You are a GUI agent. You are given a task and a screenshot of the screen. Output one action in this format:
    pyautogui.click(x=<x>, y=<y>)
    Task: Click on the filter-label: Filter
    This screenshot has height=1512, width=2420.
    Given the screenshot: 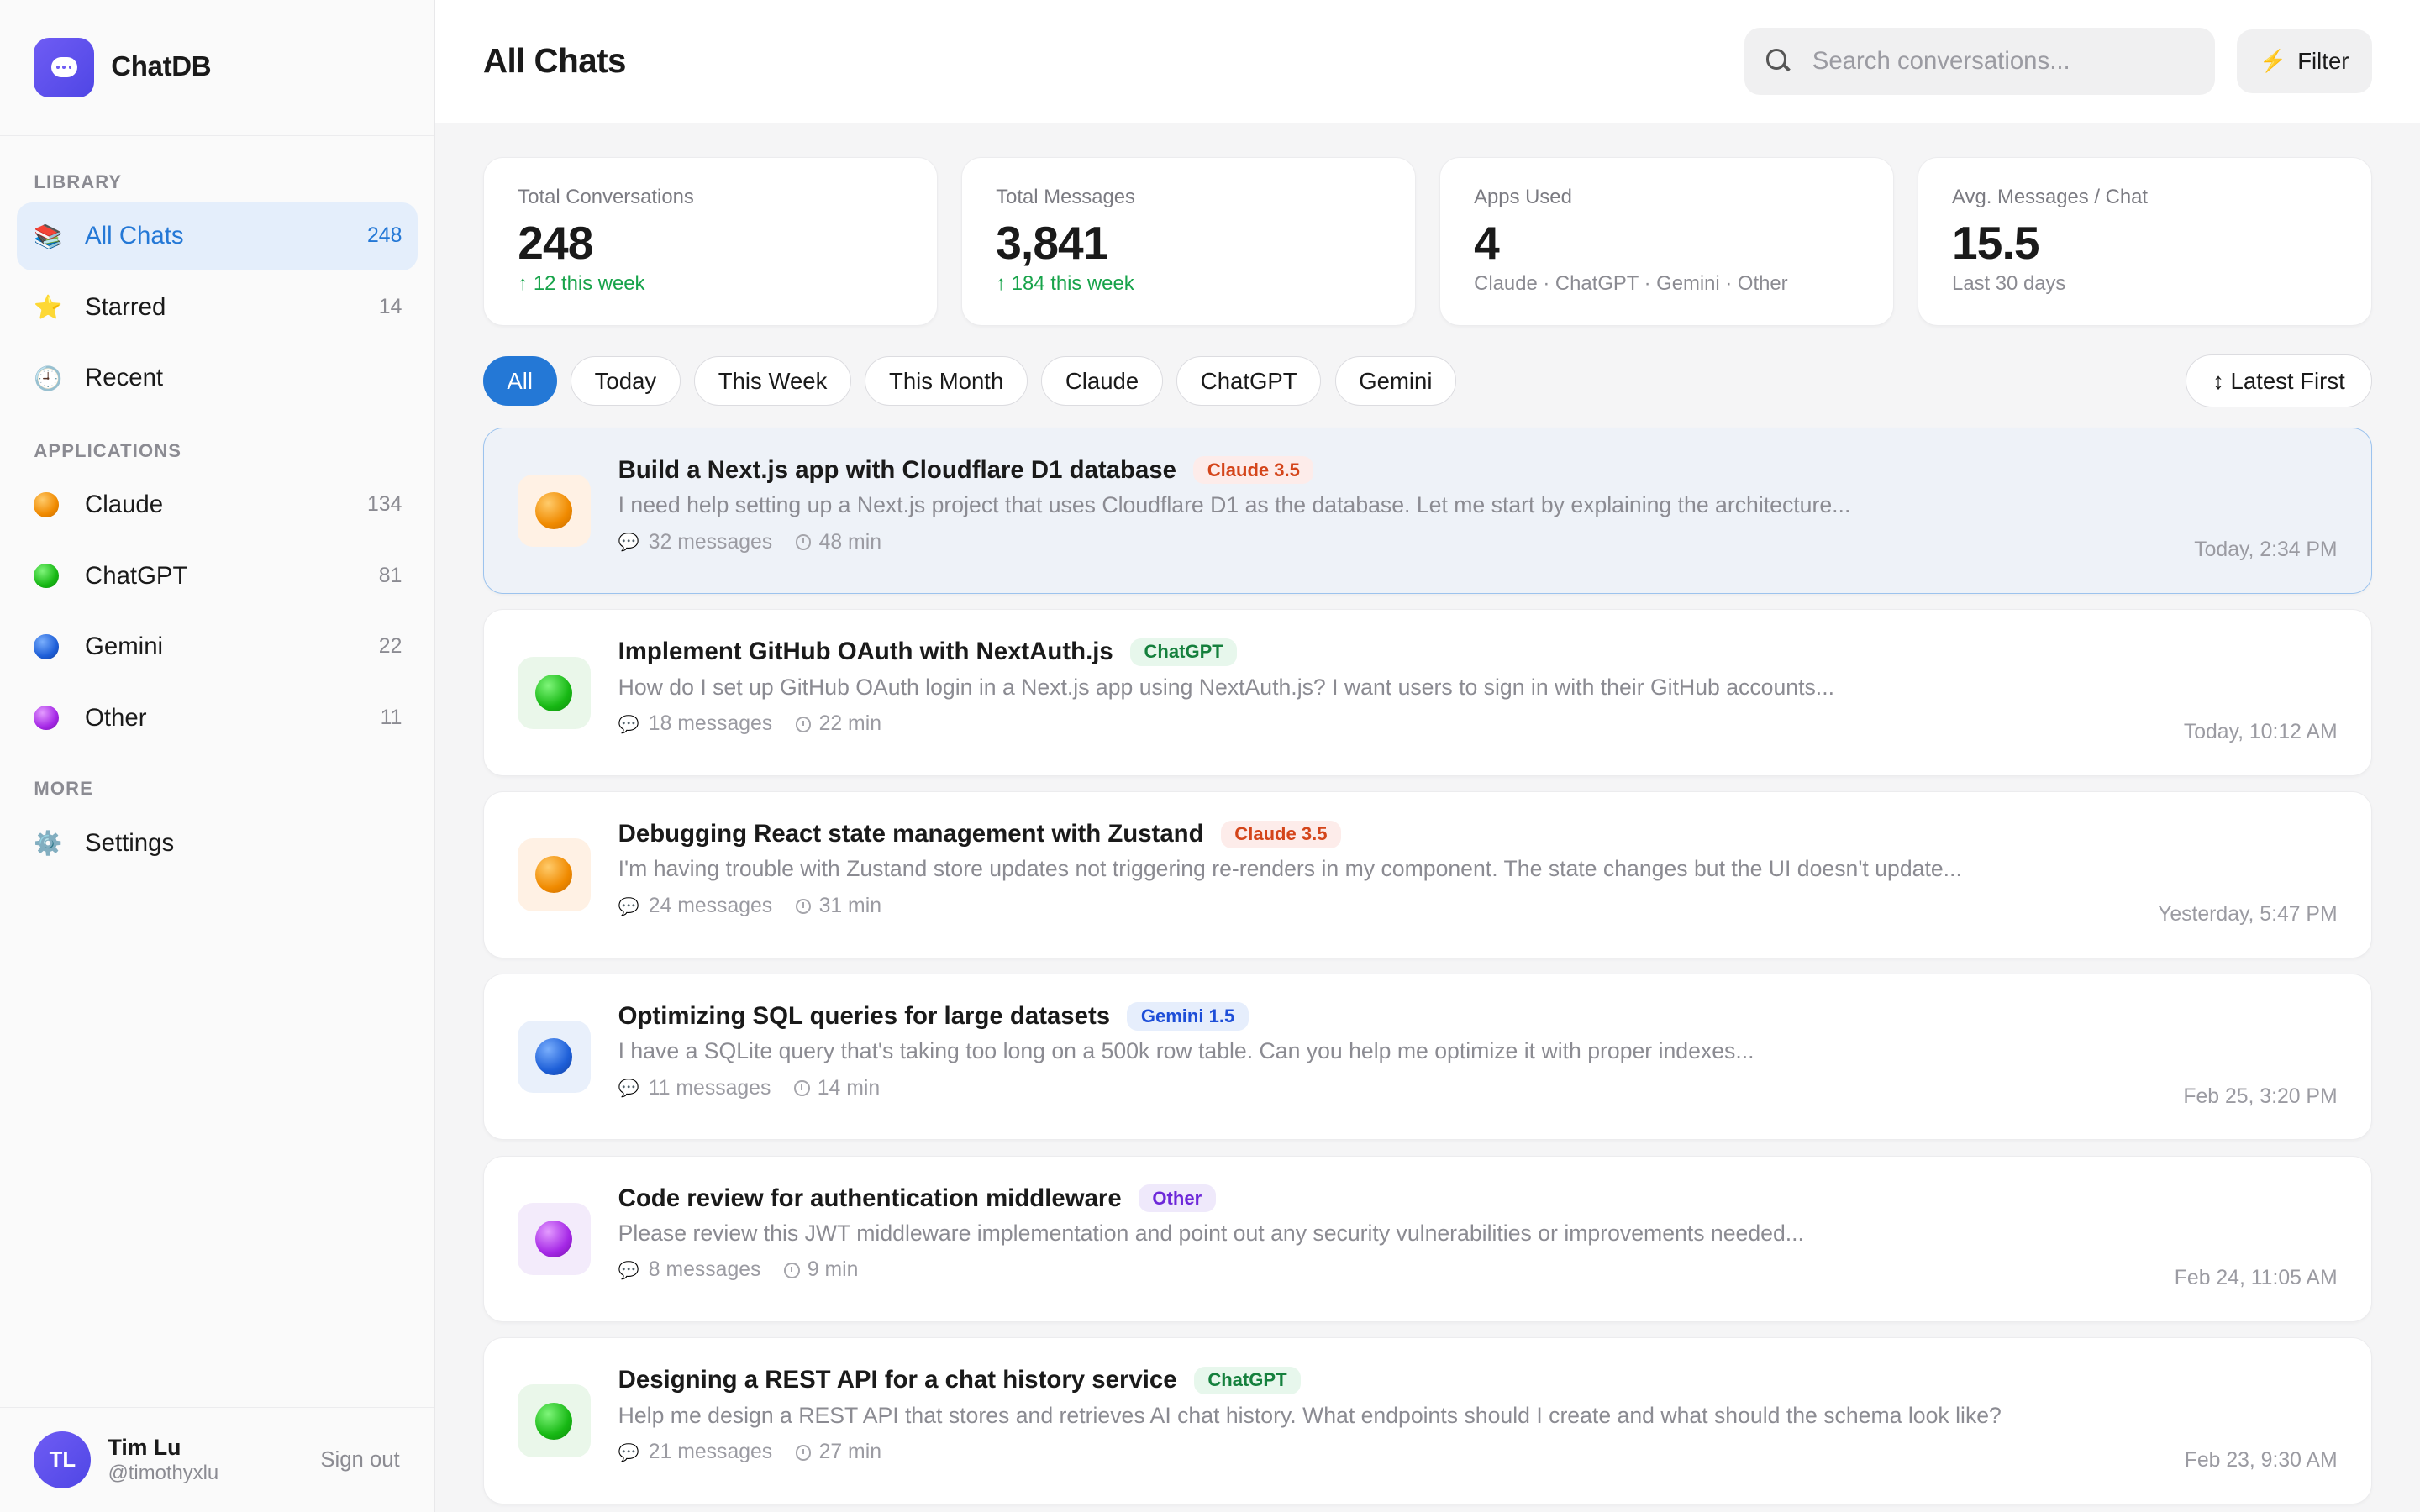 What is the action you would take?
    pyautogui.click(x=2323, y=60)
    